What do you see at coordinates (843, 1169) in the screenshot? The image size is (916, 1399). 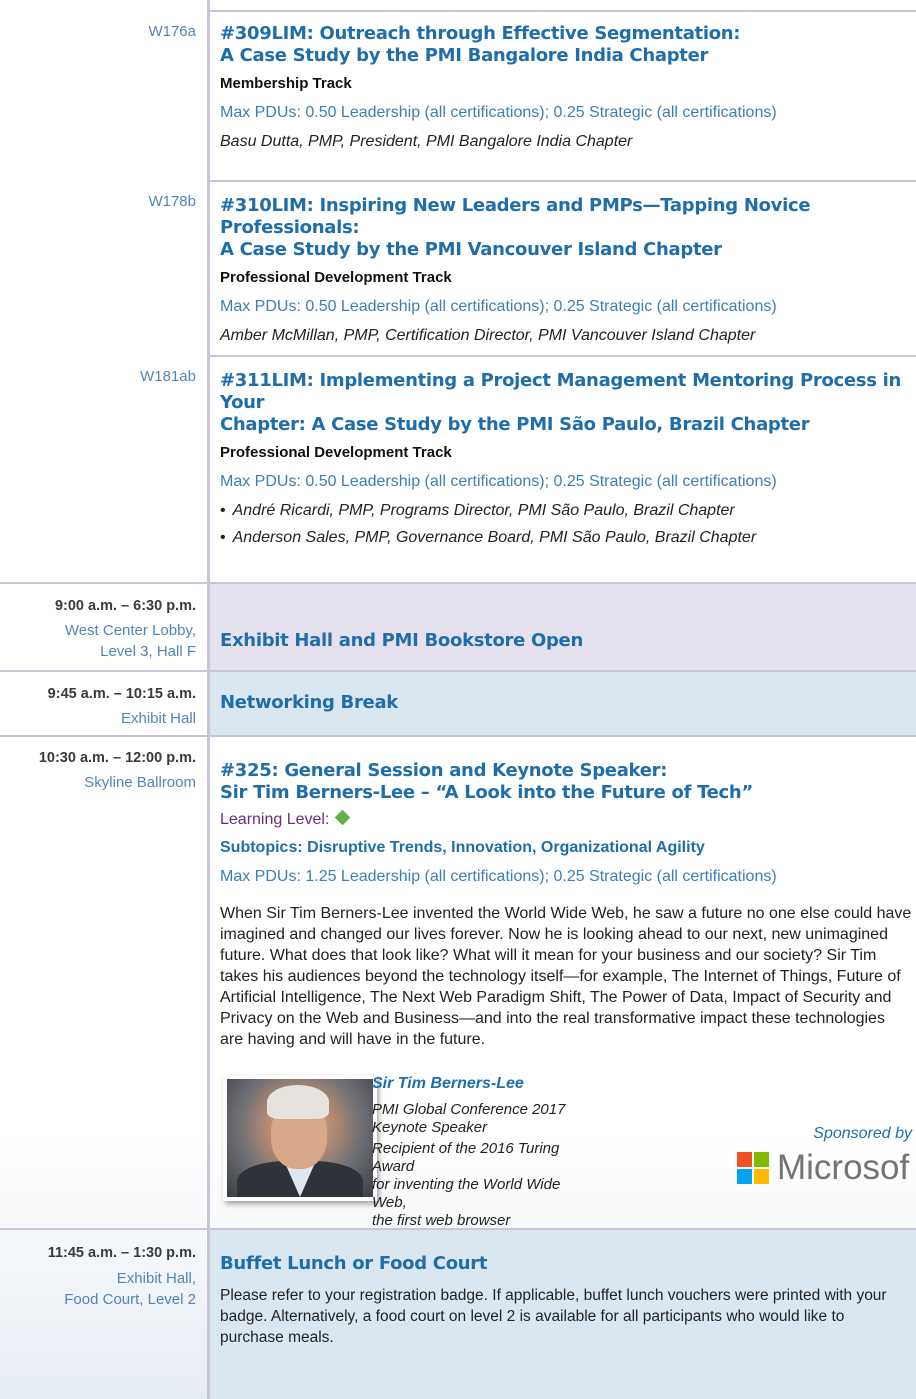 I see `logo-wordmark: Microsof` at bounding box center [843, 1169].